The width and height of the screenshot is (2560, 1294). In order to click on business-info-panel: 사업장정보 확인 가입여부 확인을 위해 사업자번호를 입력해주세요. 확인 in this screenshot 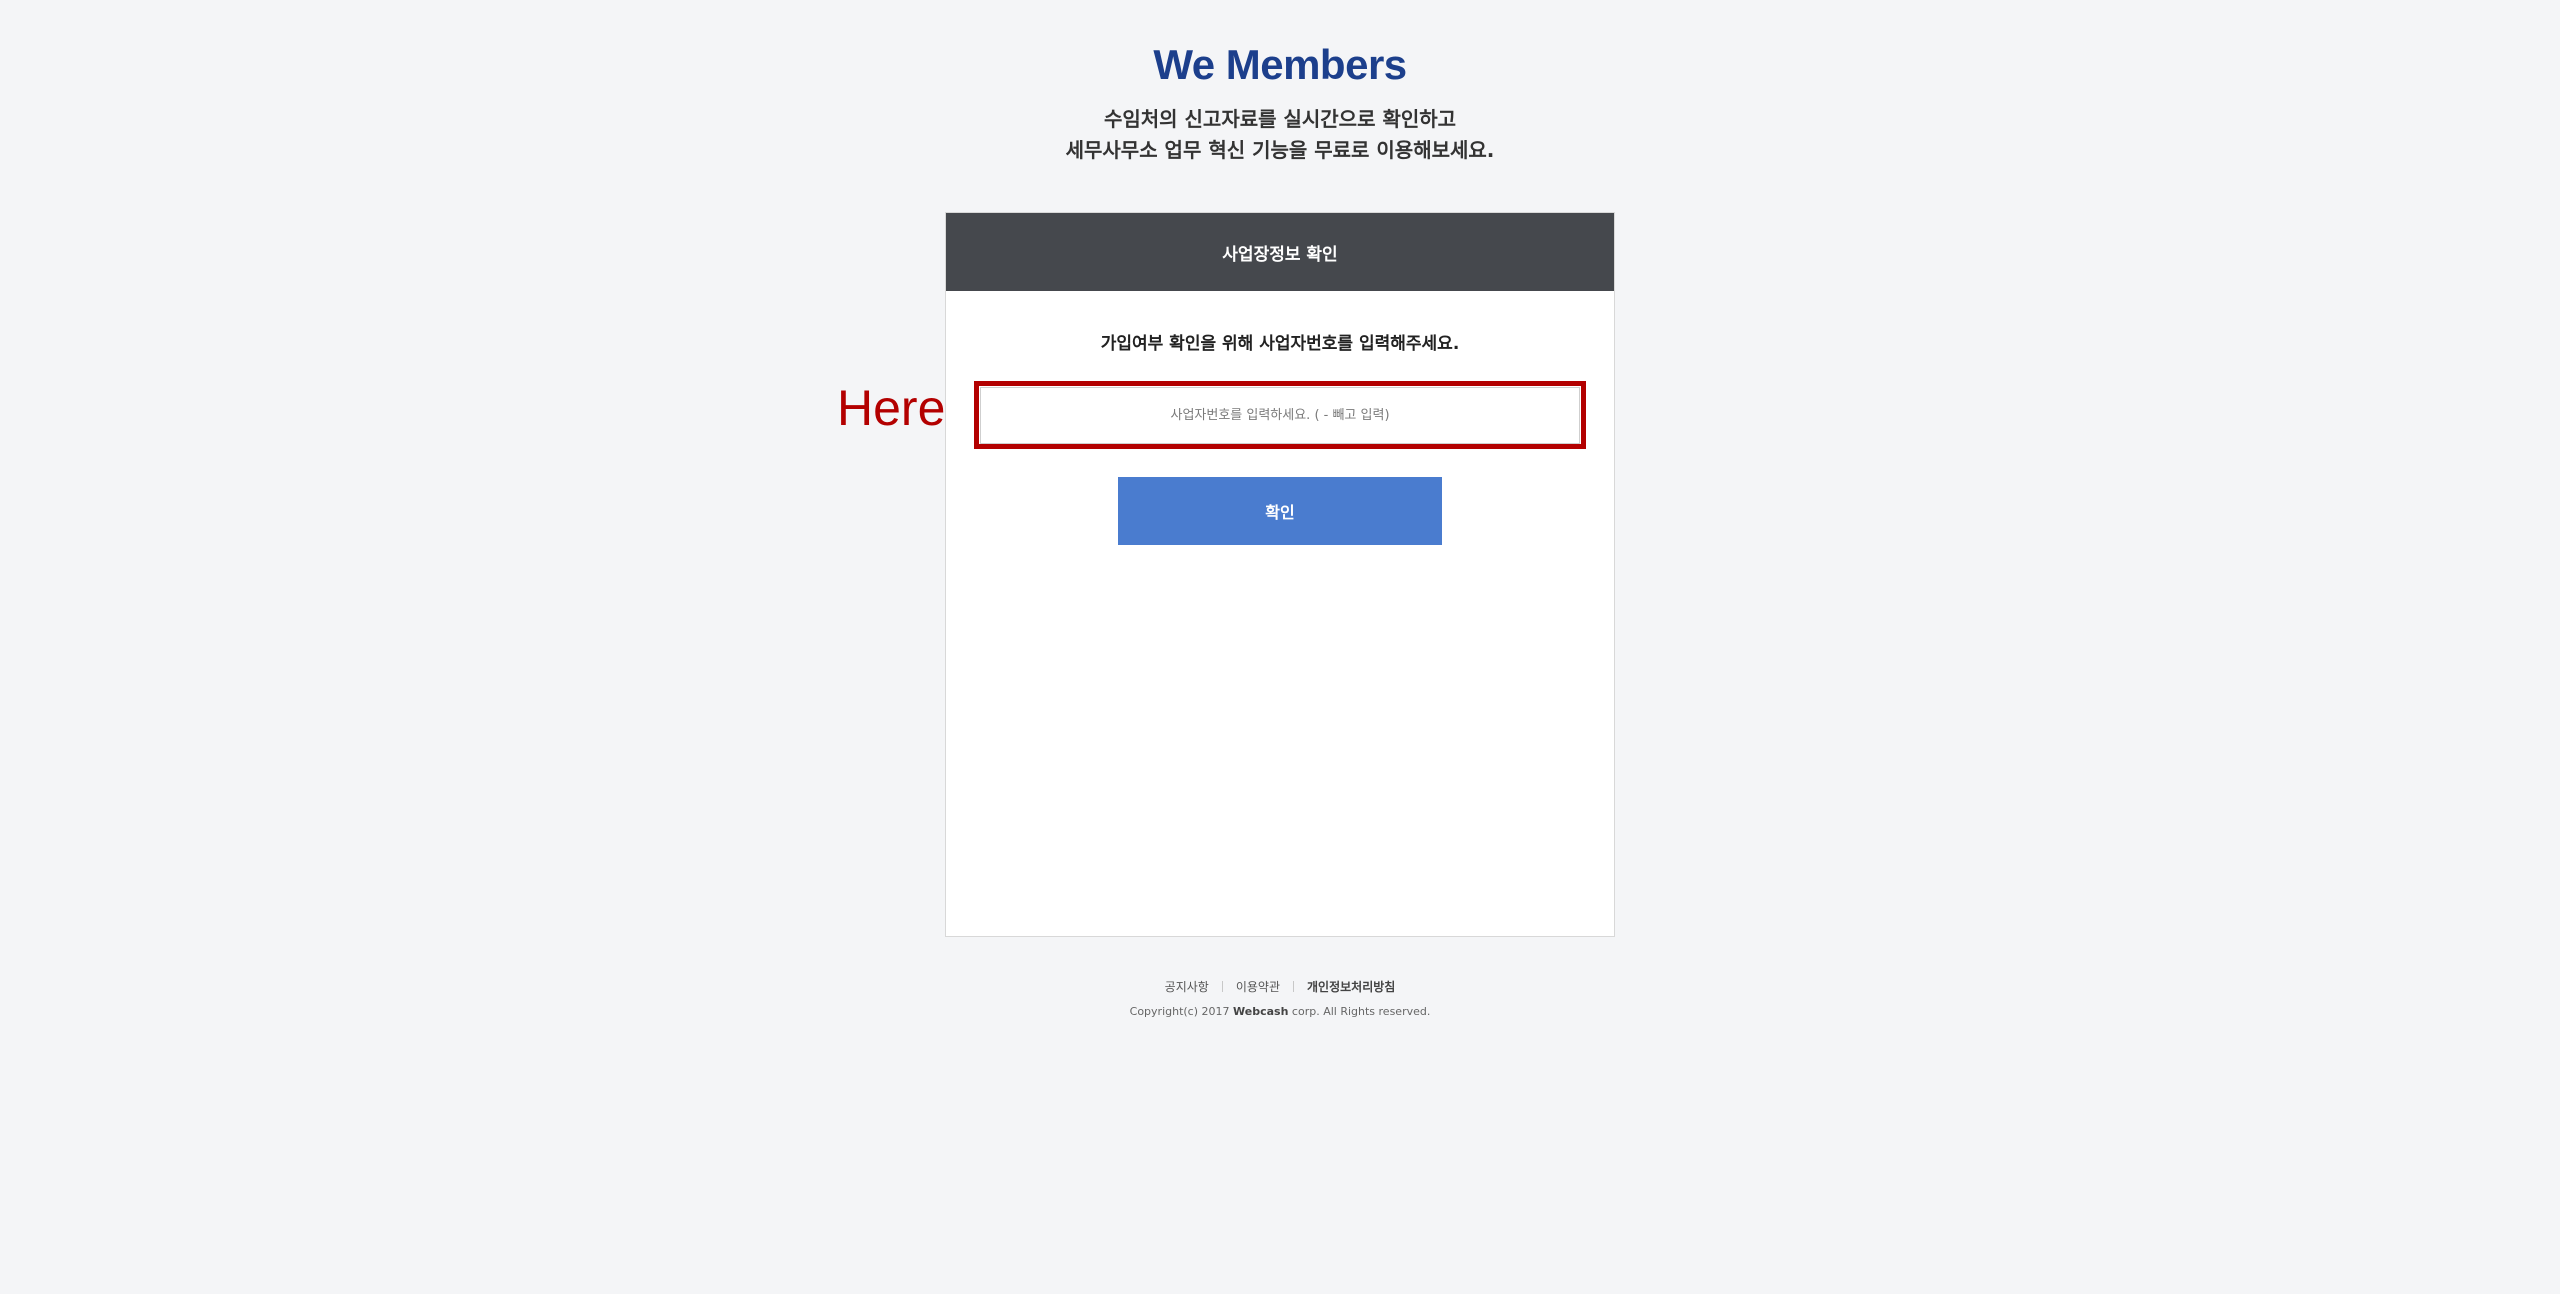, I will do `click(1280, 574)`.